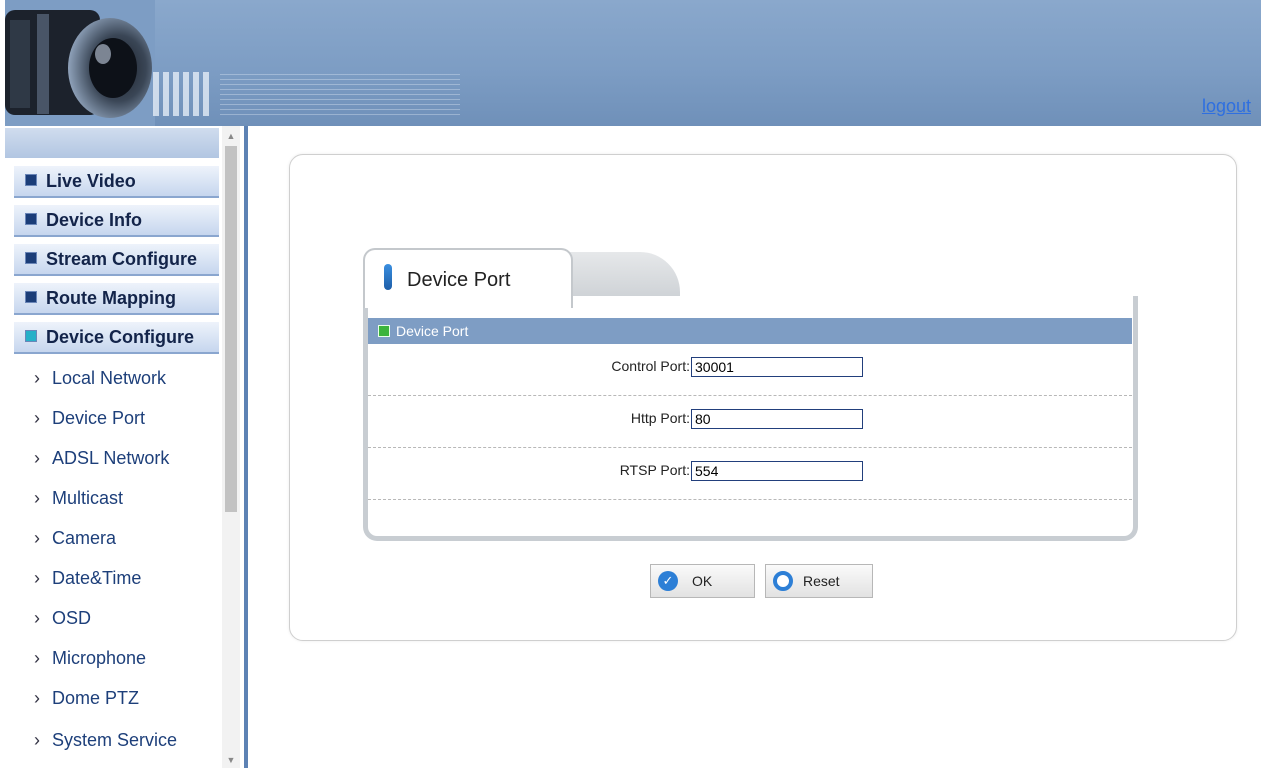  What do you see at coordinates (777, 367) in the screenshot?
I see `control-port-input` at bounding box center [777, 367].